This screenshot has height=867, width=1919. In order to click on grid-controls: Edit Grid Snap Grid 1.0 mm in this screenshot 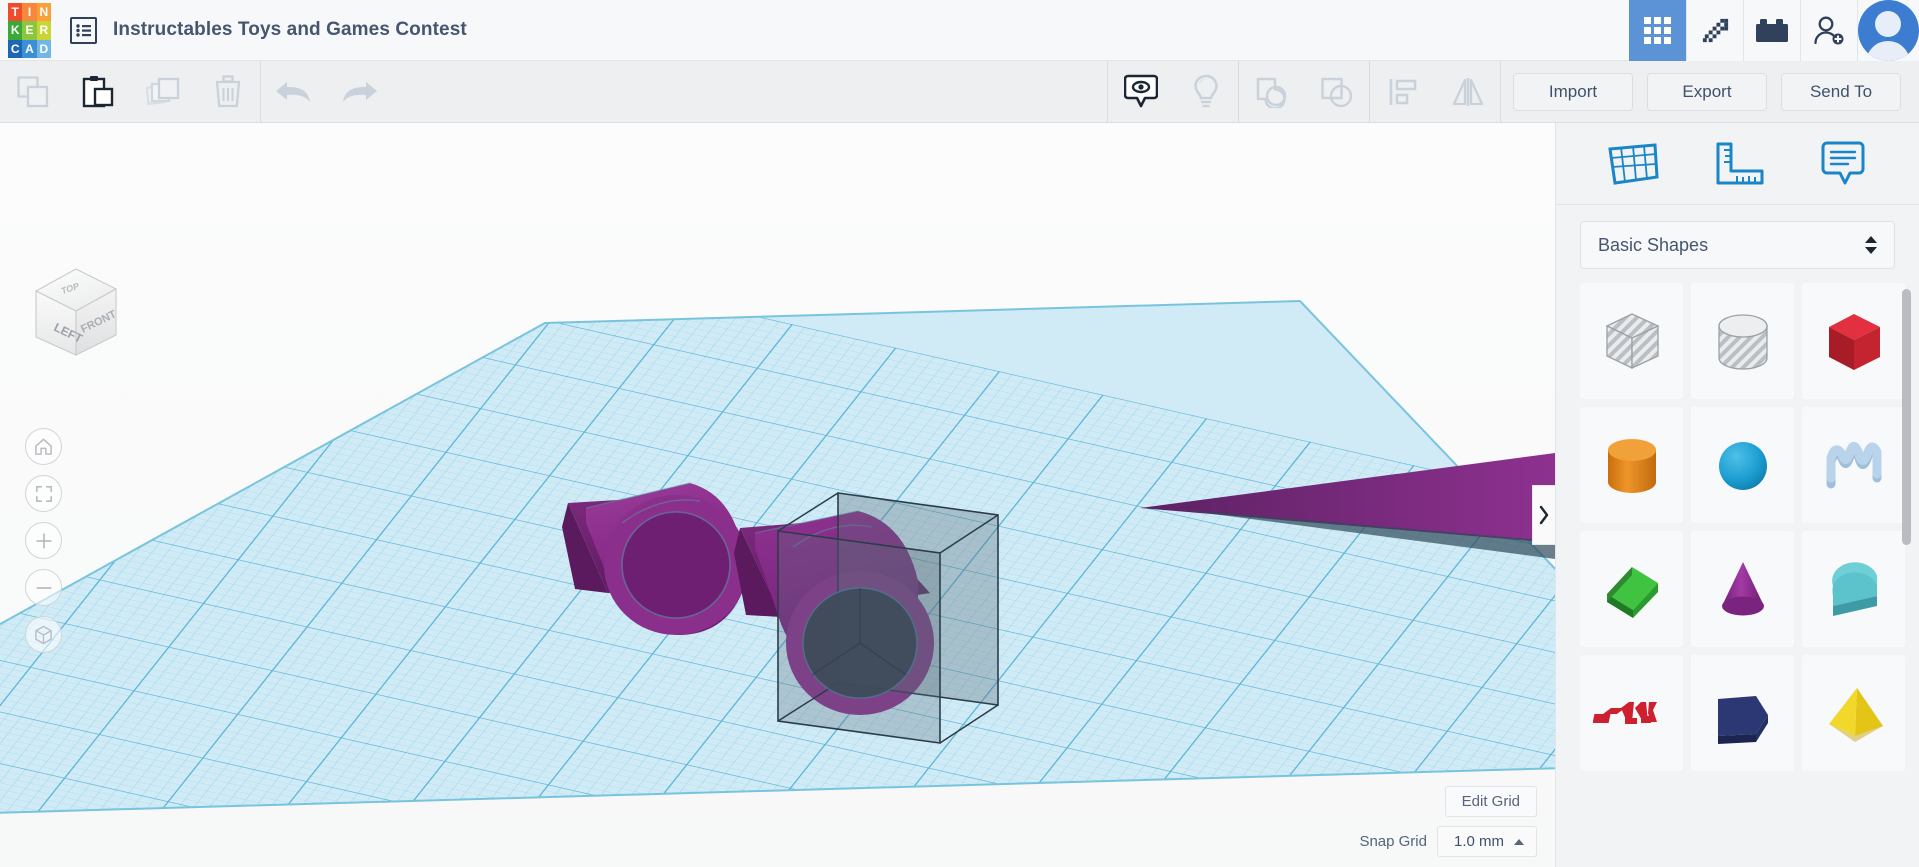, I will do `click(1448, 821)`.